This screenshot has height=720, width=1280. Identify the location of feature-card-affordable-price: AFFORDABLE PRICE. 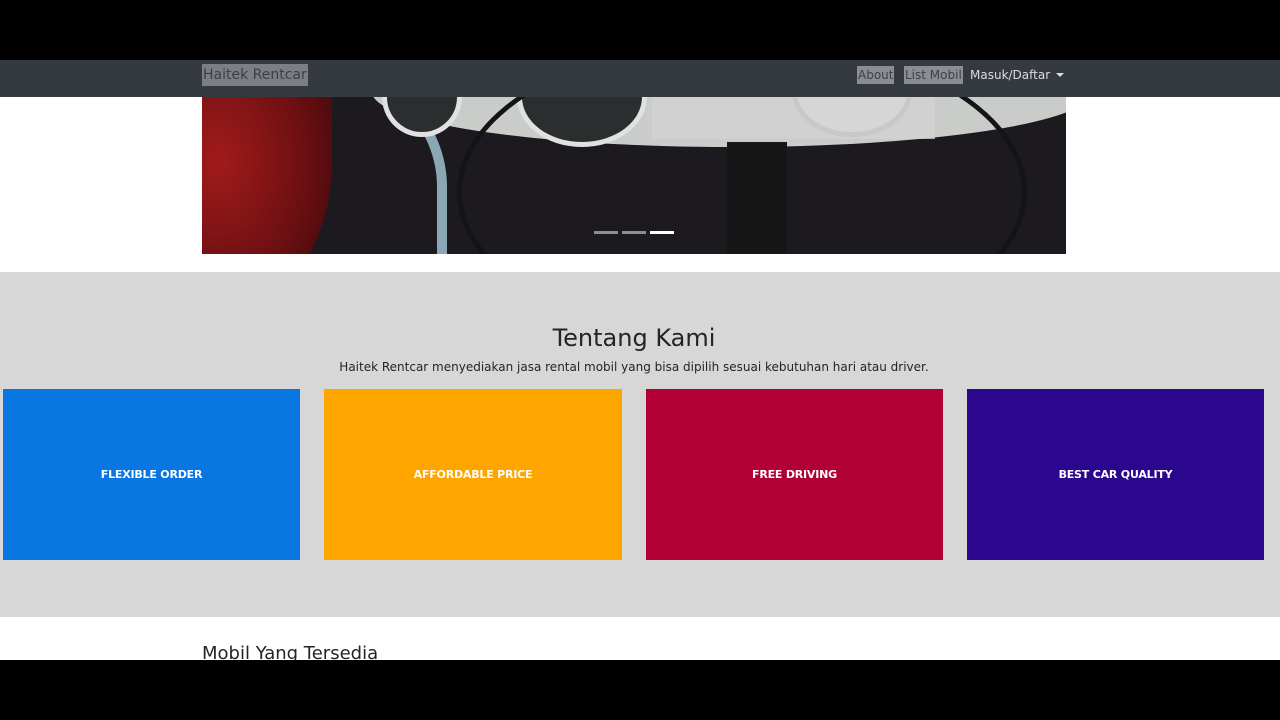
(473, 474).